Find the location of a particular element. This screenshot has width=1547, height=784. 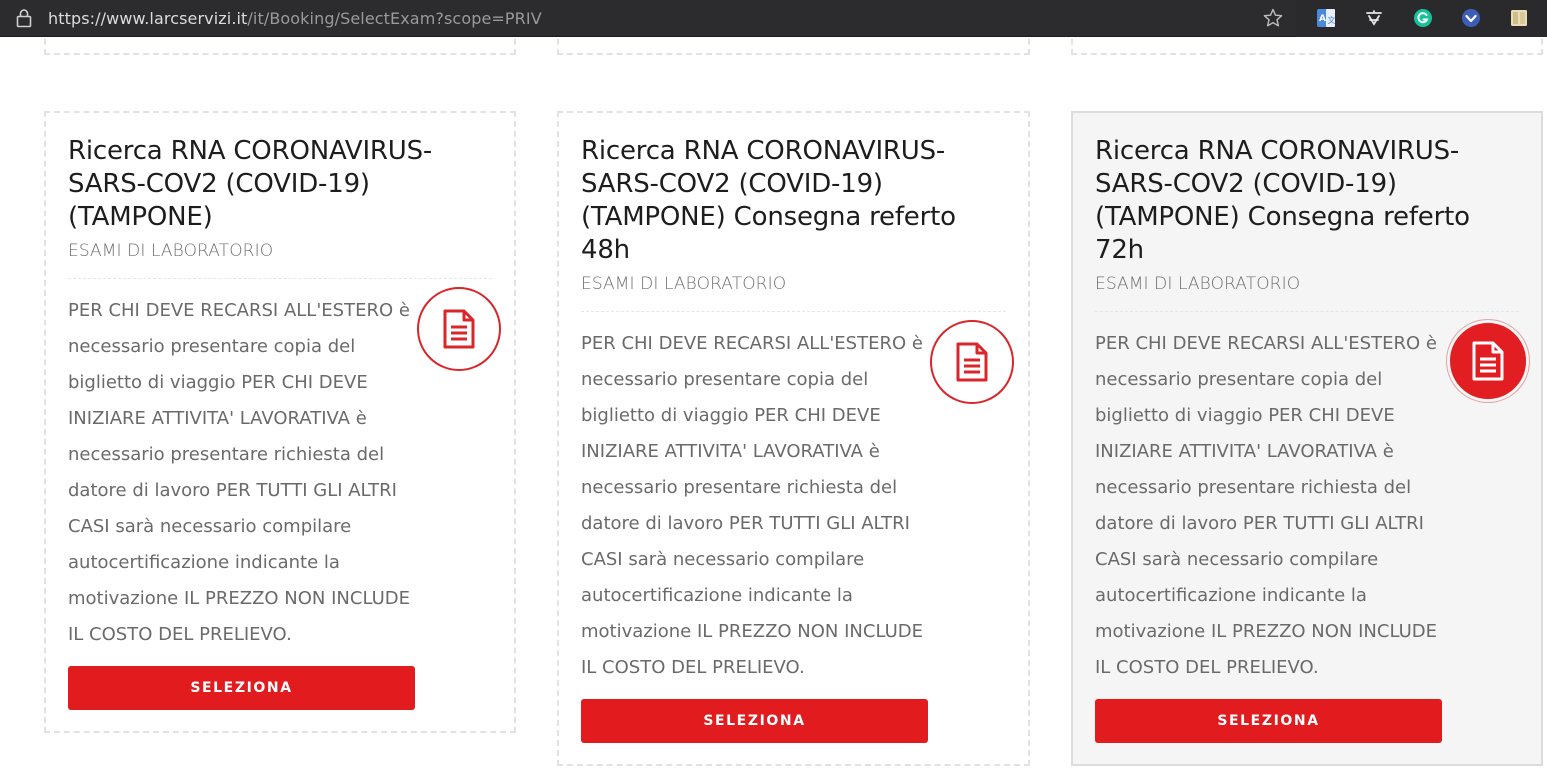

dictionary-extension-icon is located at coordinates (1374, 18).